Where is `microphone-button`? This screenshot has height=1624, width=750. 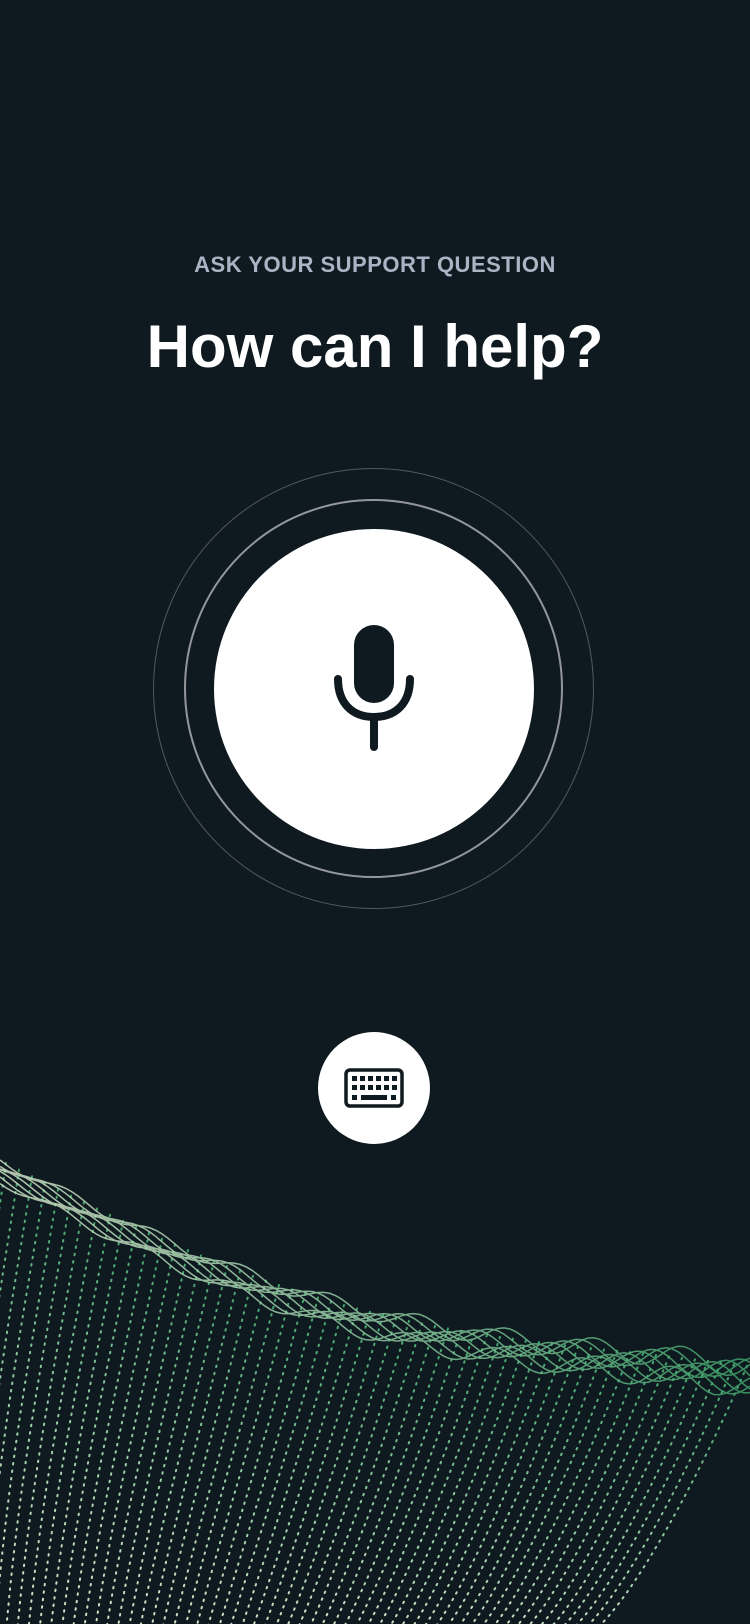 microphone-button is located at coordinates (374, 689).